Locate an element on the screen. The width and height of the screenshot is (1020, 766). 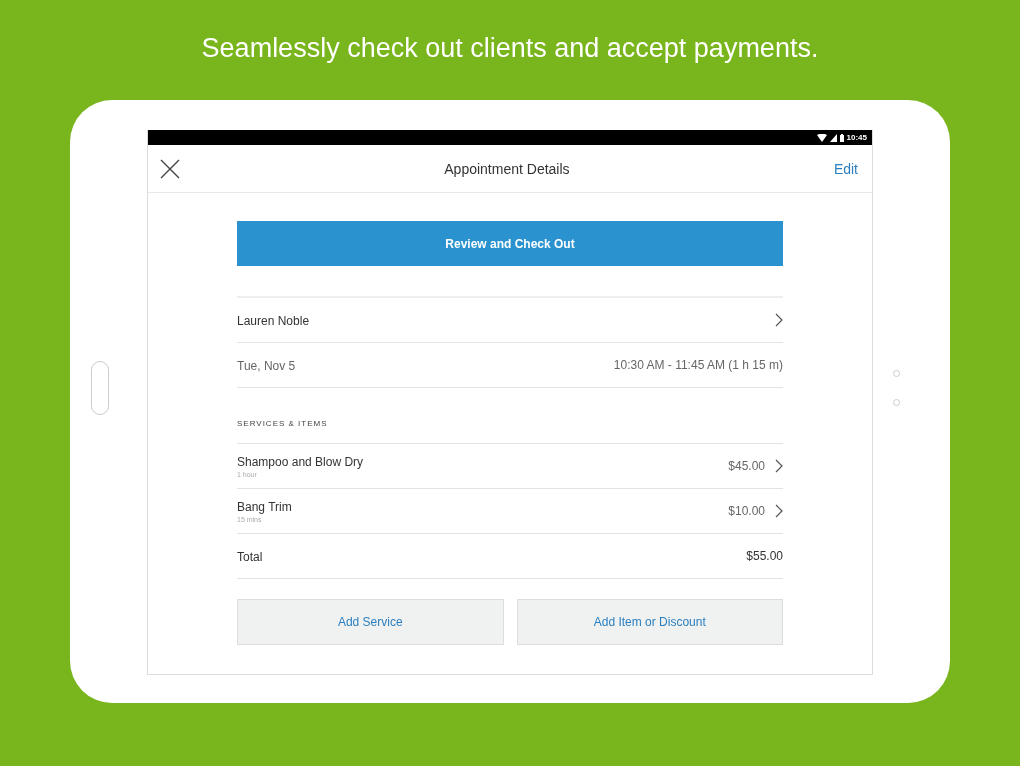
service-name: Bang Trim is located at coordinates (264, 506).